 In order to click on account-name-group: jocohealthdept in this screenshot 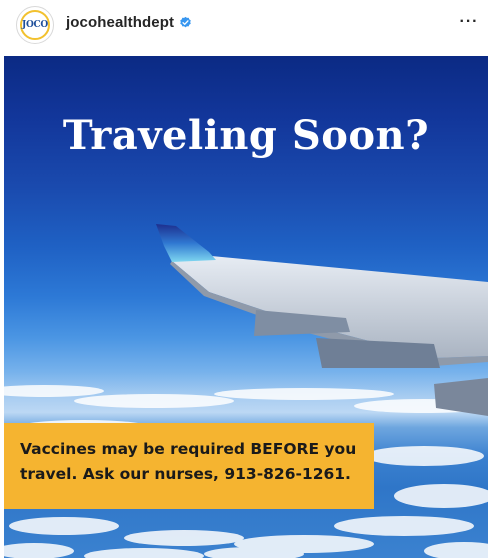, I will do `click(129, 22)`.